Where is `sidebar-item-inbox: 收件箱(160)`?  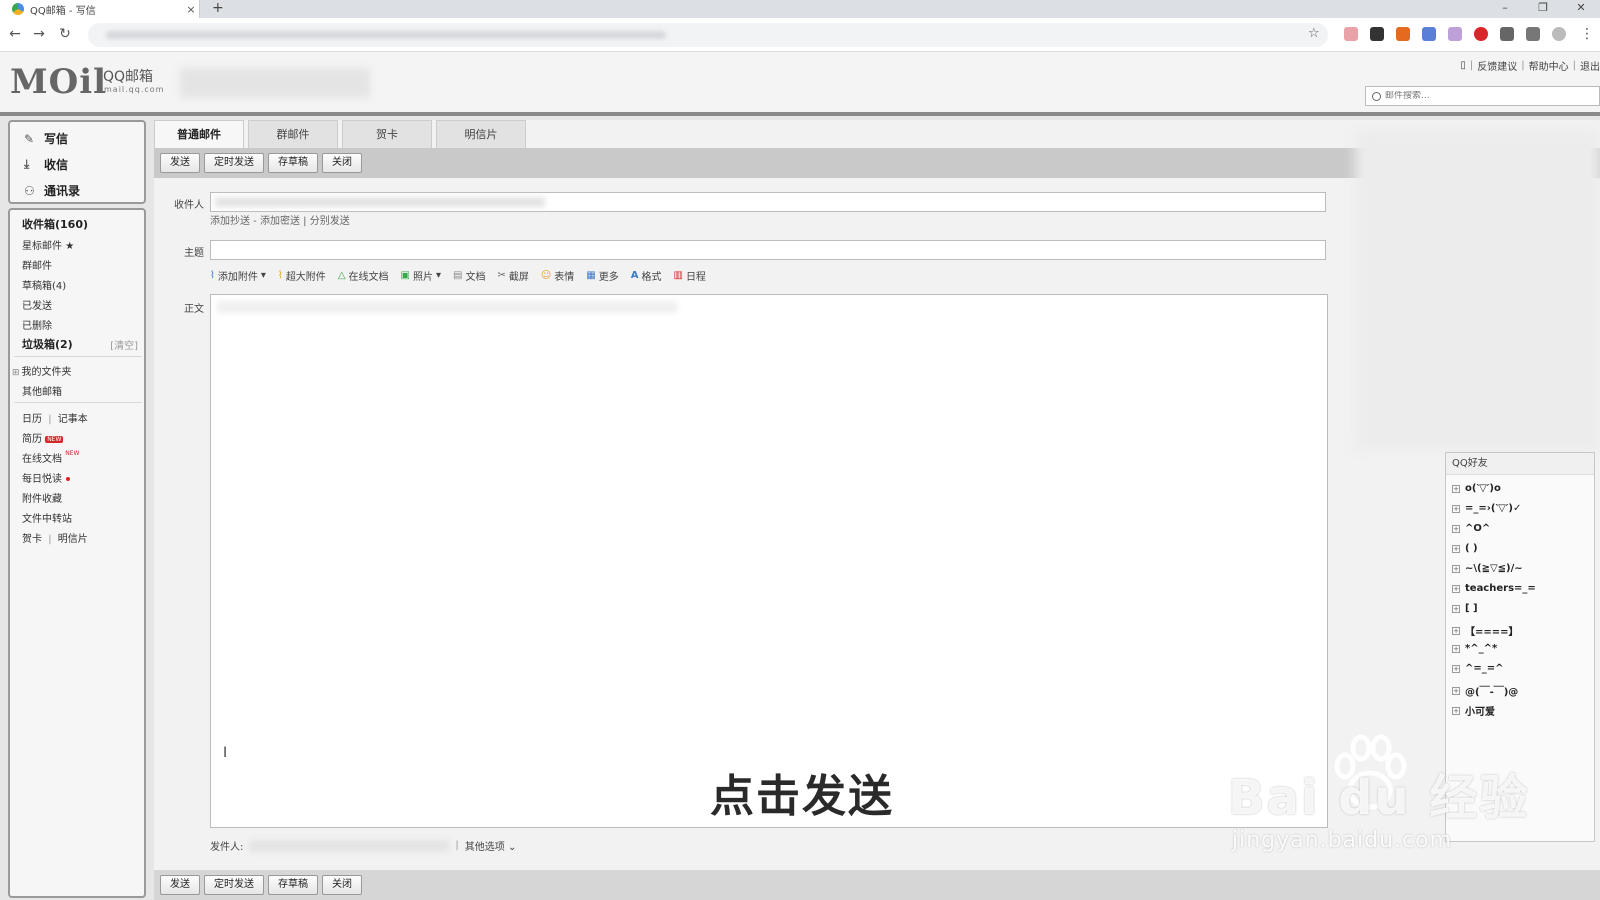 sidebar-item-inbox: 收件箱(160) is located at coordinates (55, 224).